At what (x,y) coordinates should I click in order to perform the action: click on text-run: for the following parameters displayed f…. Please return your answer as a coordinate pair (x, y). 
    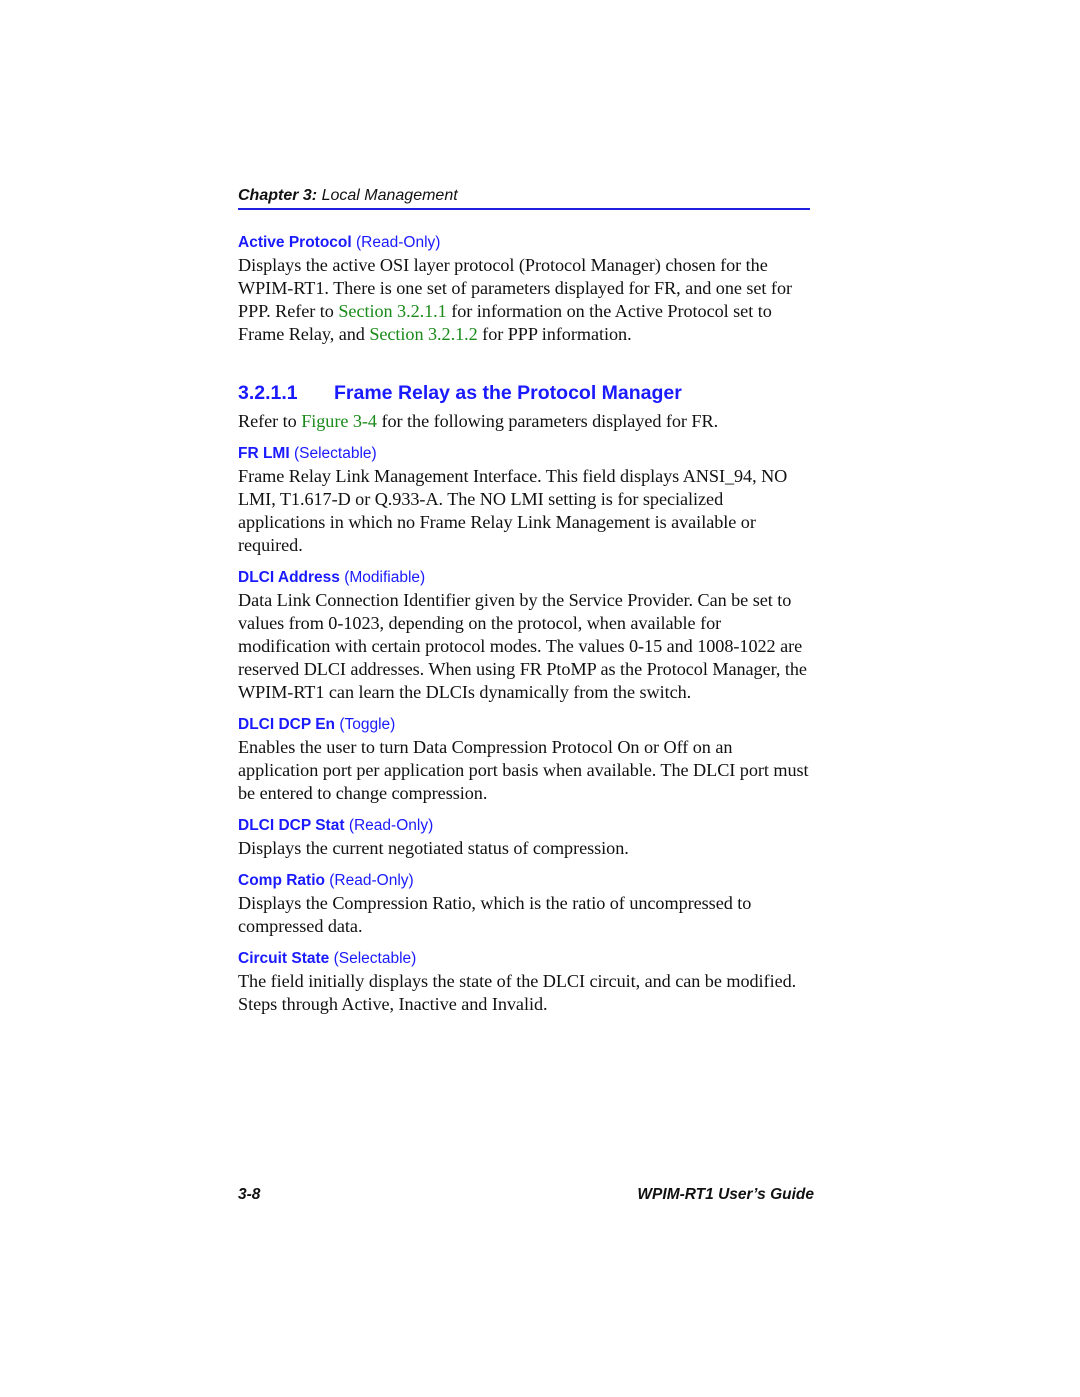
    Looking at the image, I should click on (547, 421).